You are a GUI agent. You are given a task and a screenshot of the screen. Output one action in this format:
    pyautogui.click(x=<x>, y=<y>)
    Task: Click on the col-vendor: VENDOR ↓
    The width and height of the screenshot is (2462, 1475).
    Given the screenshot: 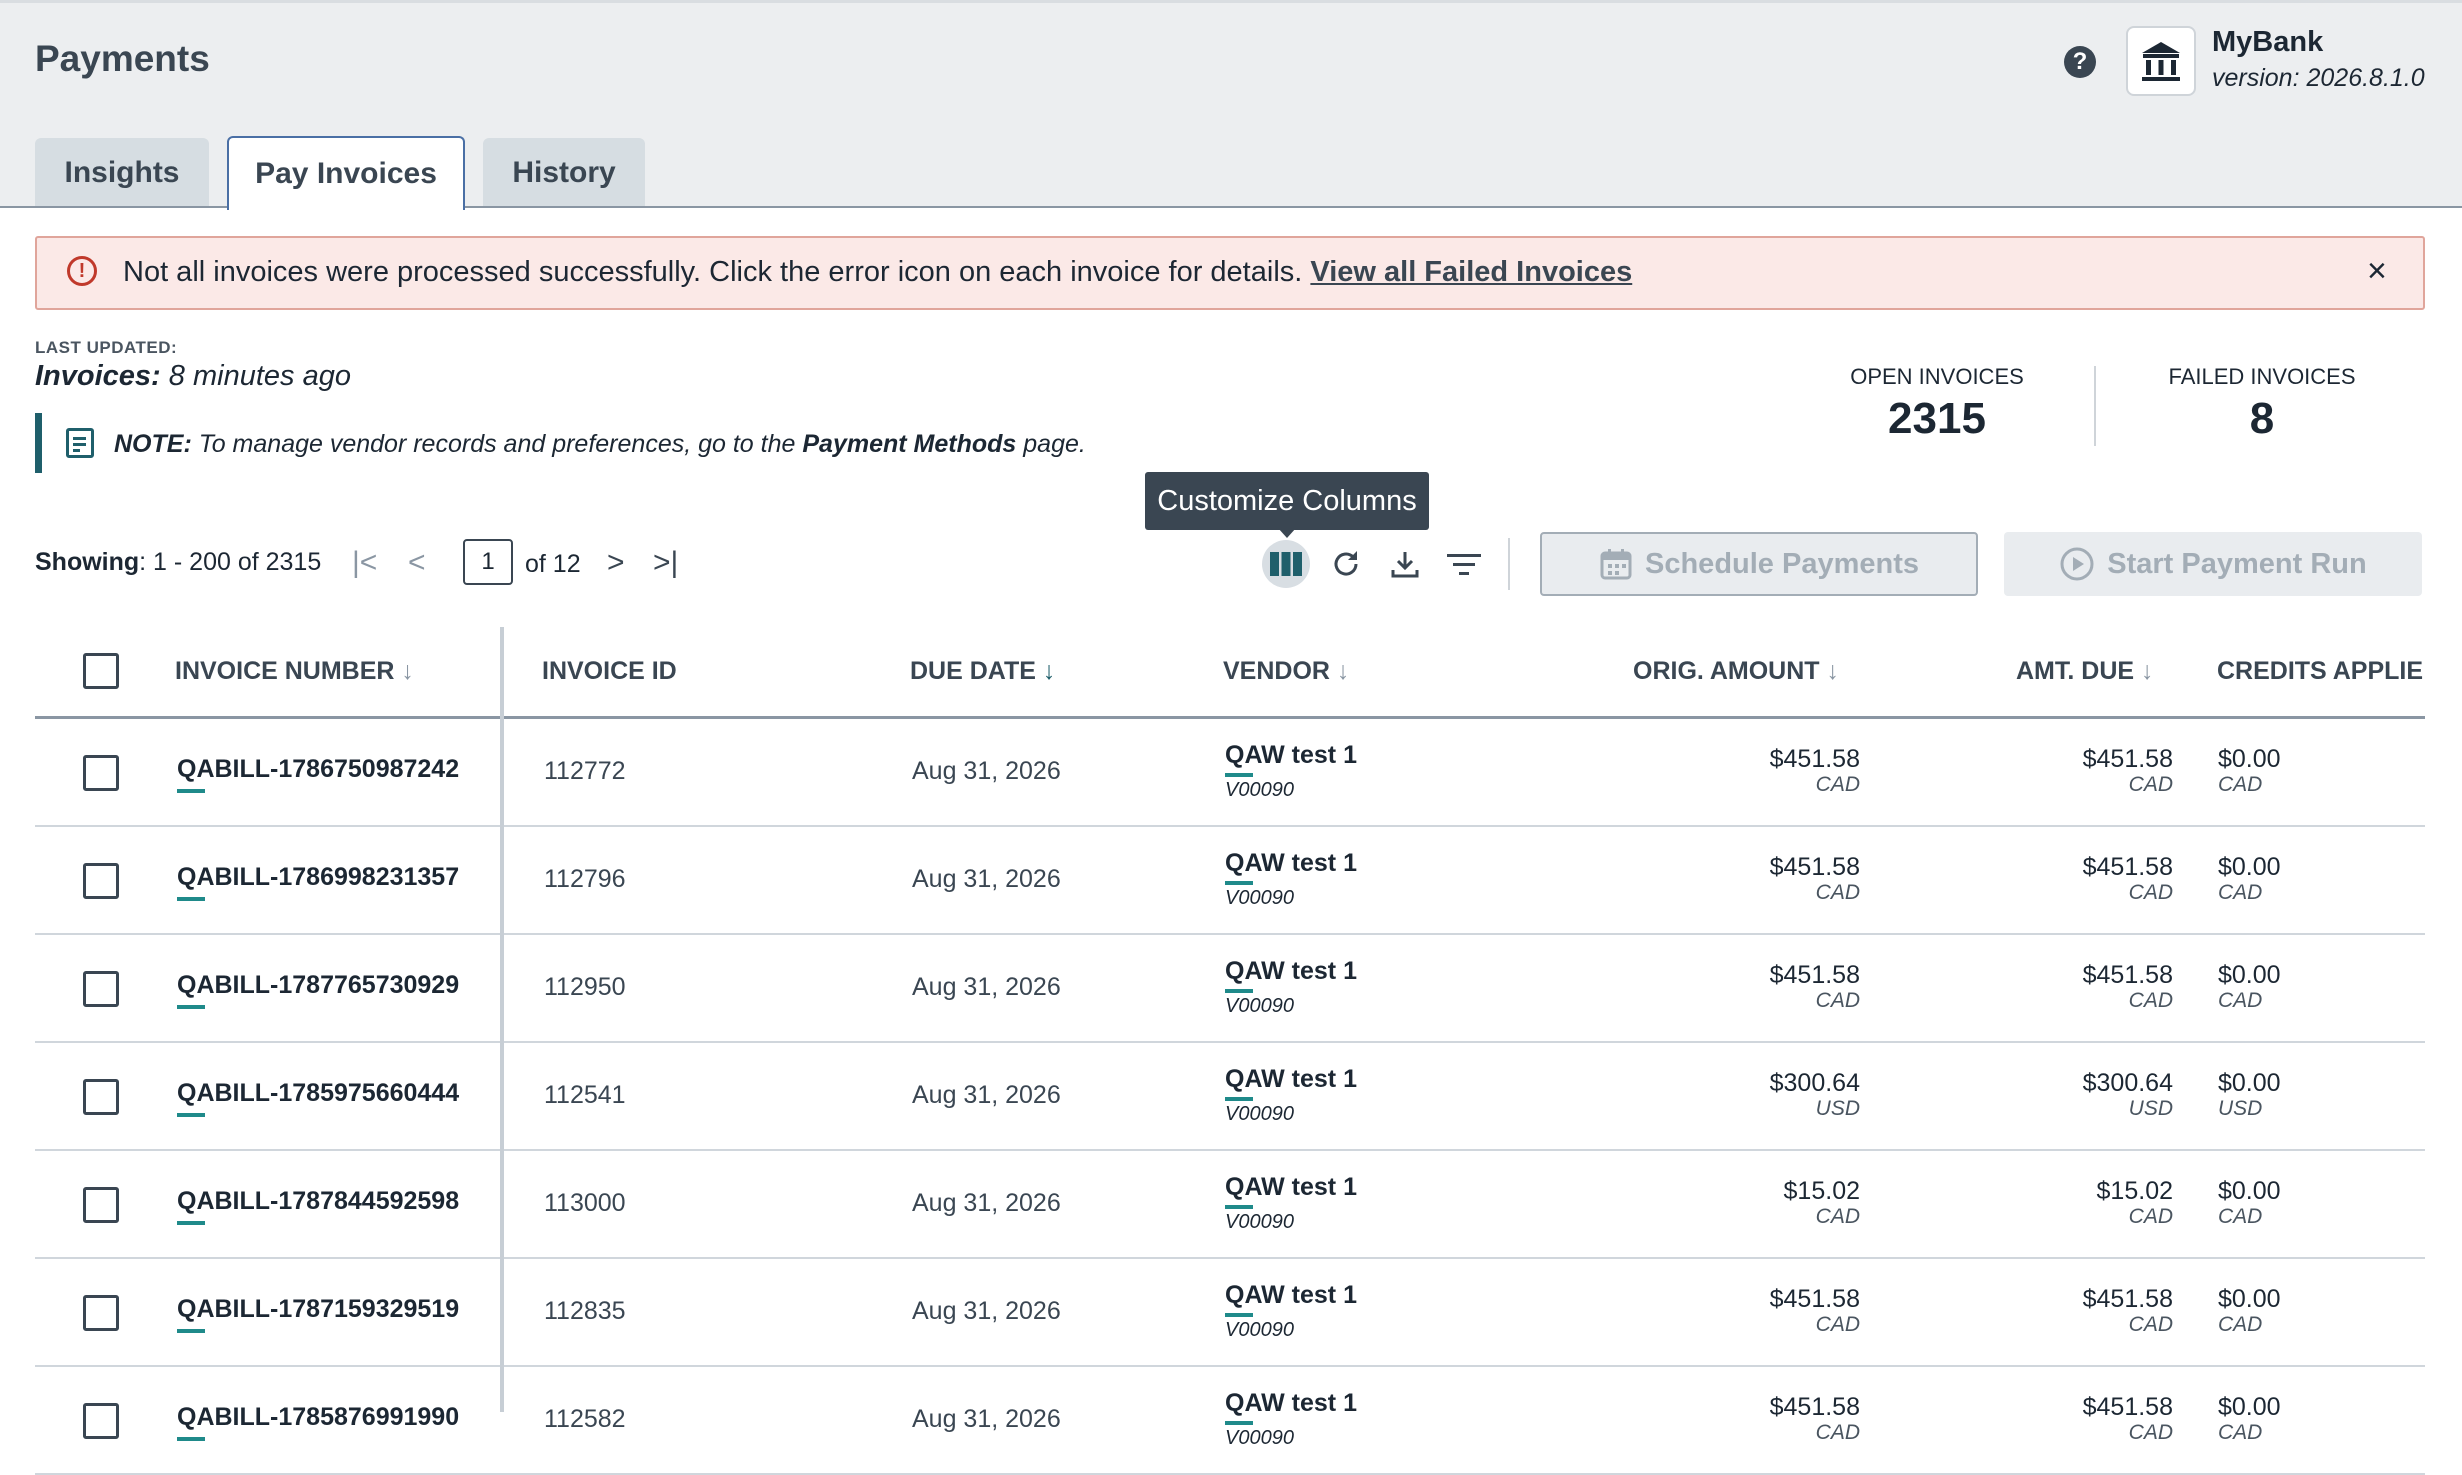 What is the action you would take?
    pyautogui.click(x=1286, y=671)
    